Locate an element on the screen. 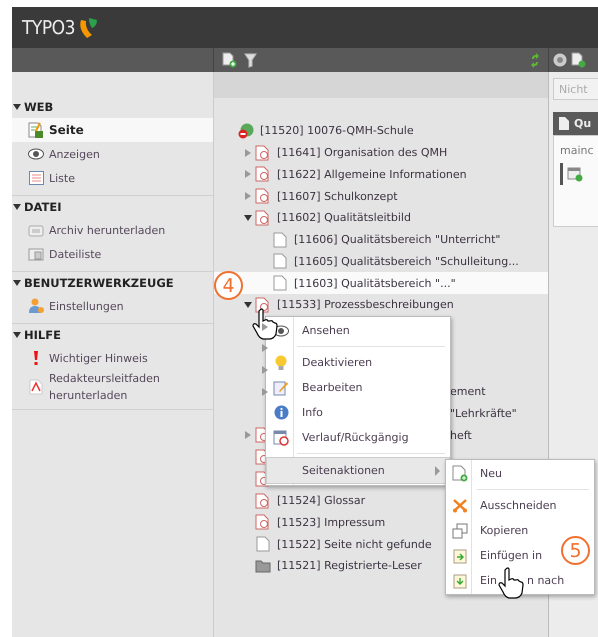 The height and width of the screenshot is (637, 598). section-header: HILFE is located at coordinates (112, 335).